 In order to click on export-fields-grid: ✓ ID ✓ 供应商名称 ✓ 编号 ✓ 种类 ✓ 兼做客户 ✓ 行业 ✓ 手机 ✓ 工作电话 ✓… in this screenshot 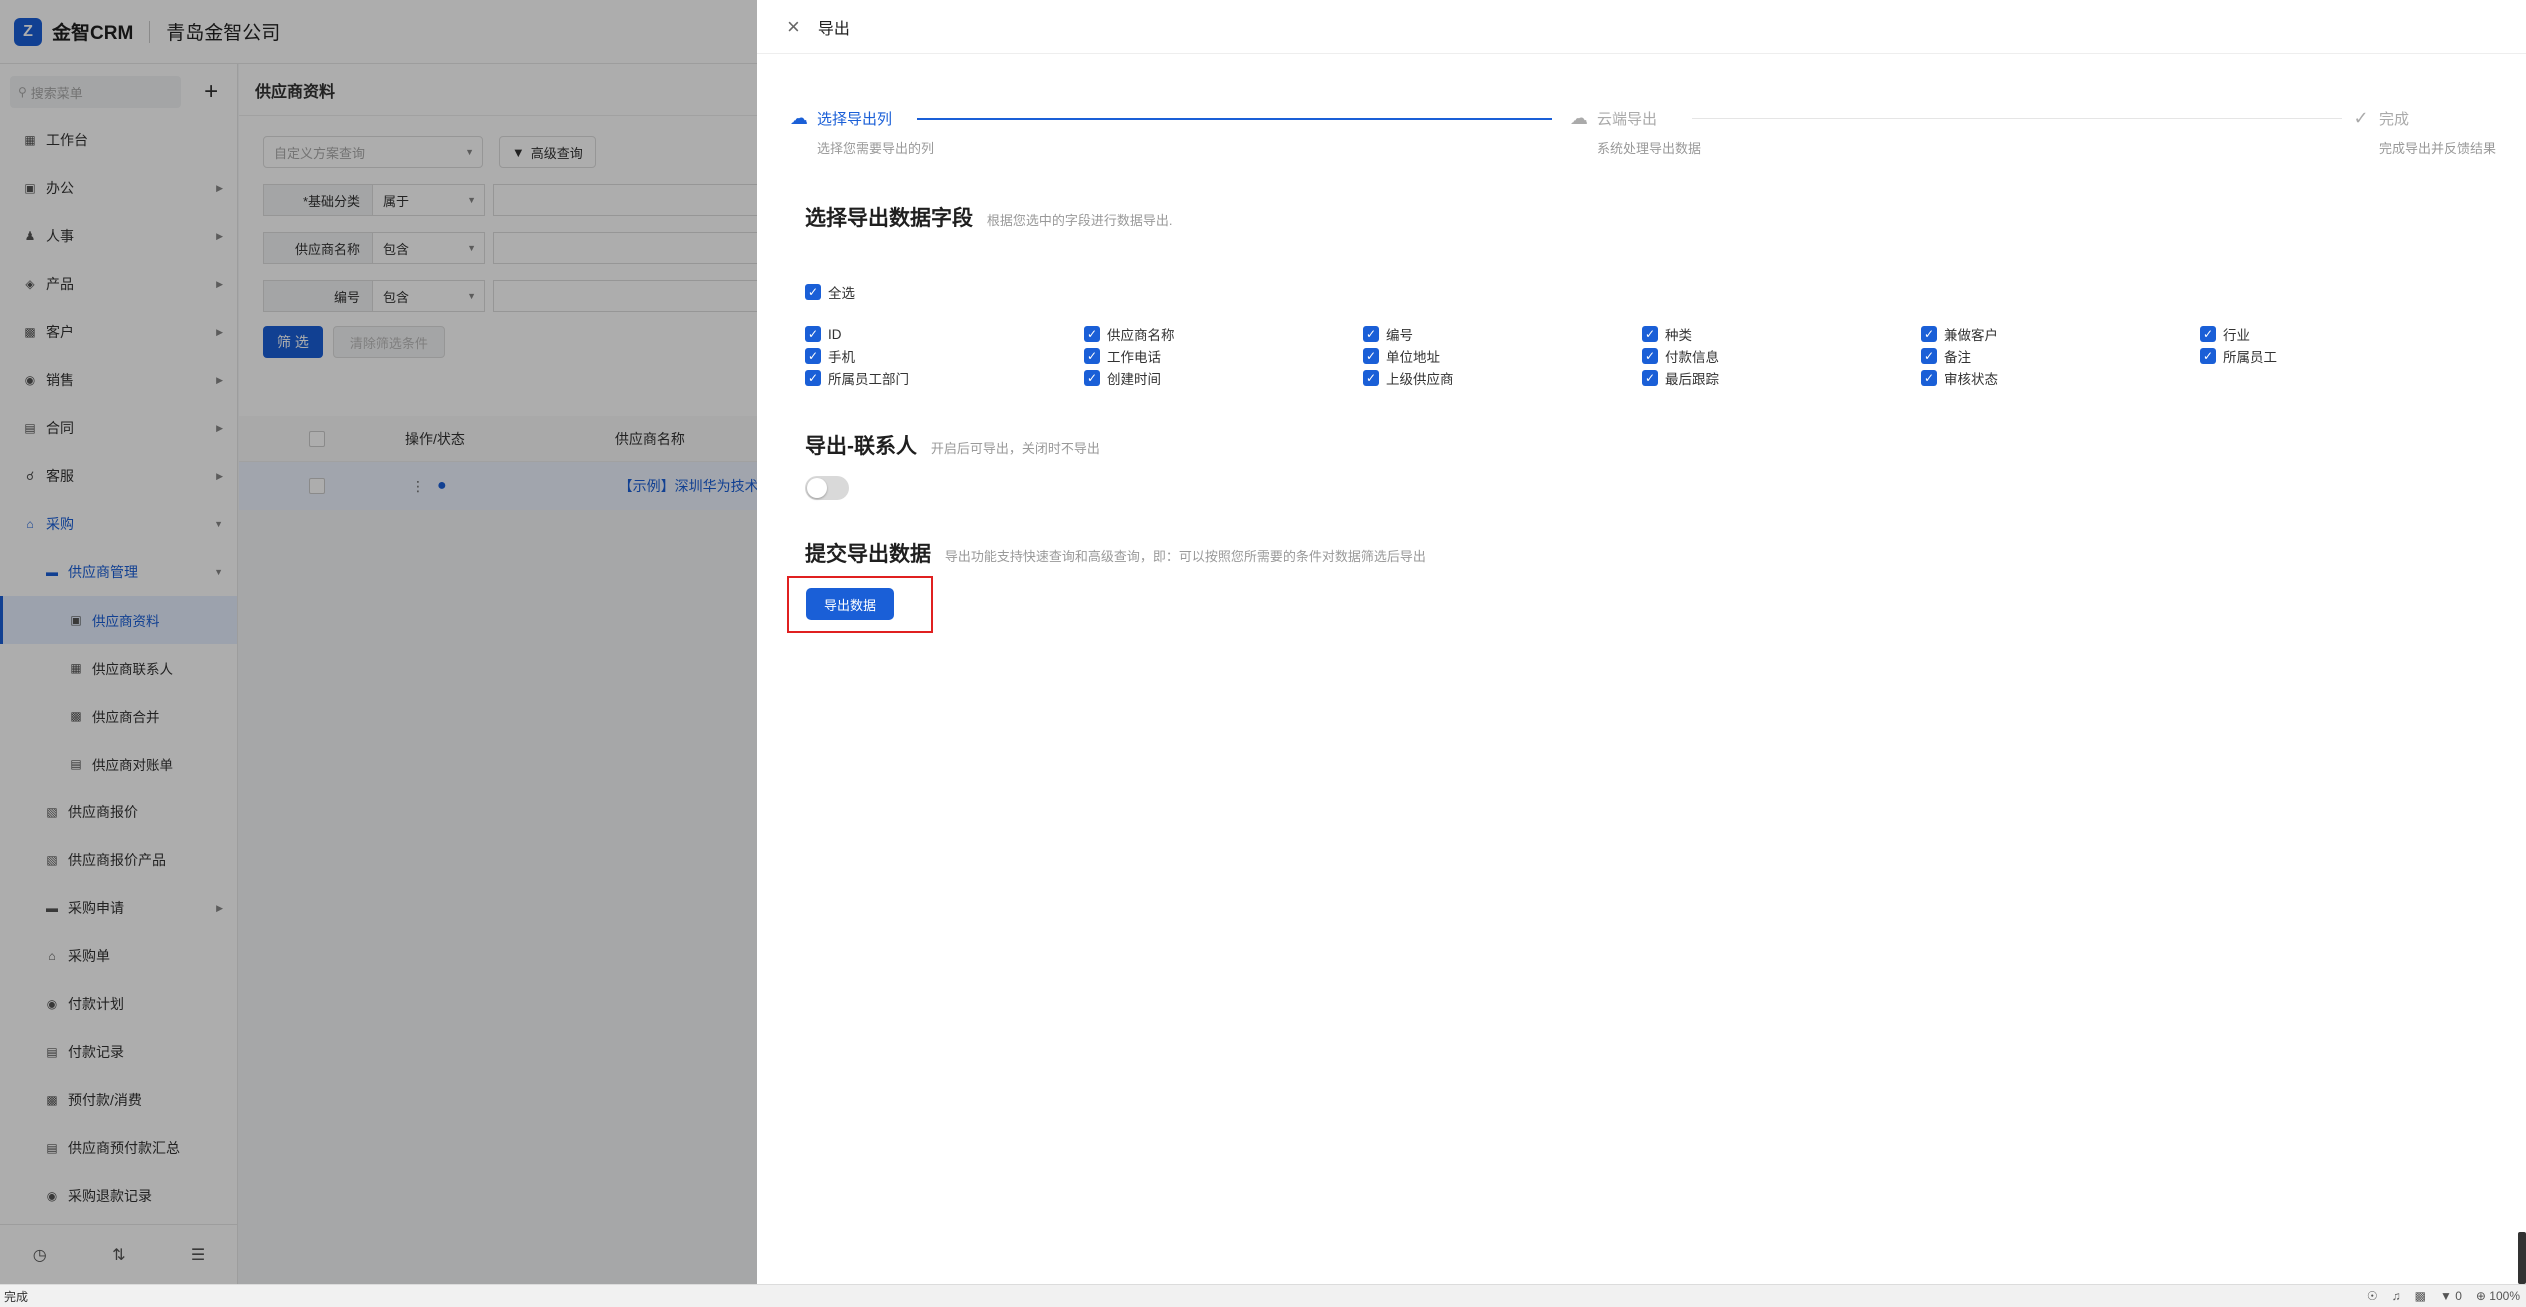, I will do `click(1655, 356)`.